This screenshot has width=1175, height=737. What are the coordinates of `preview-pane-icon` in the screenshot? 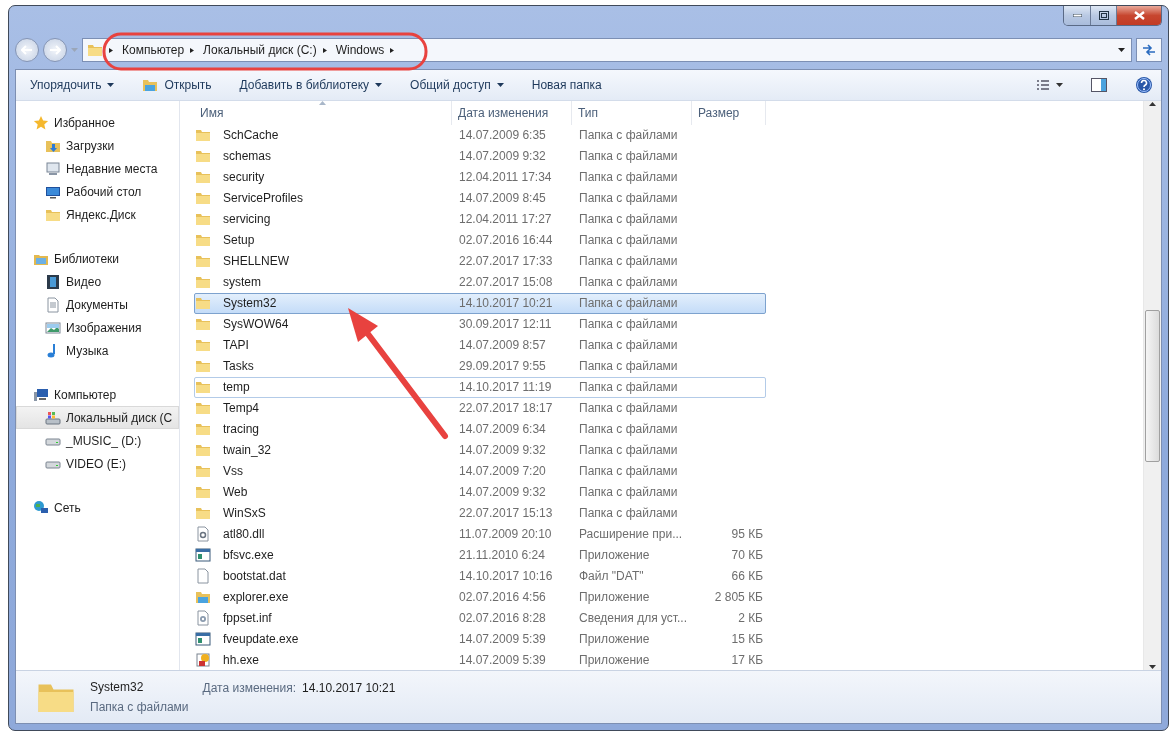 It's located at (1099, 85).